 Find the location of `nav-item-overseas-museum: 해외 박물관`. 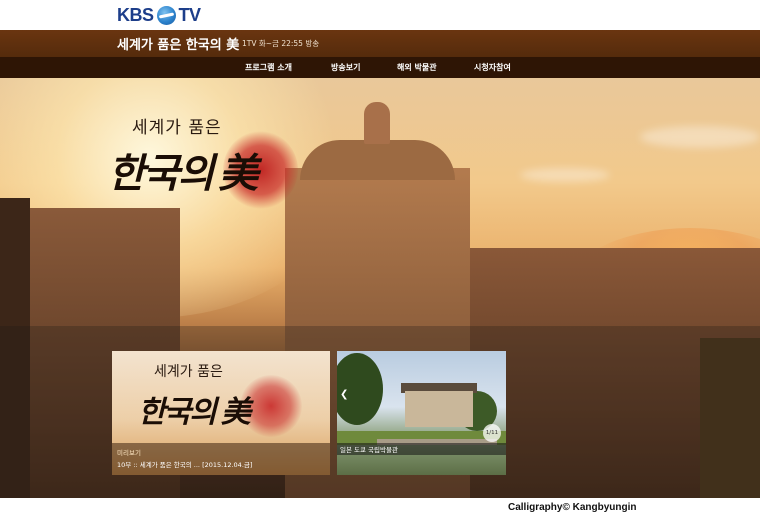

nav-item-overseas-museum: 해외 박물관 is located at coordinates (417, 67).